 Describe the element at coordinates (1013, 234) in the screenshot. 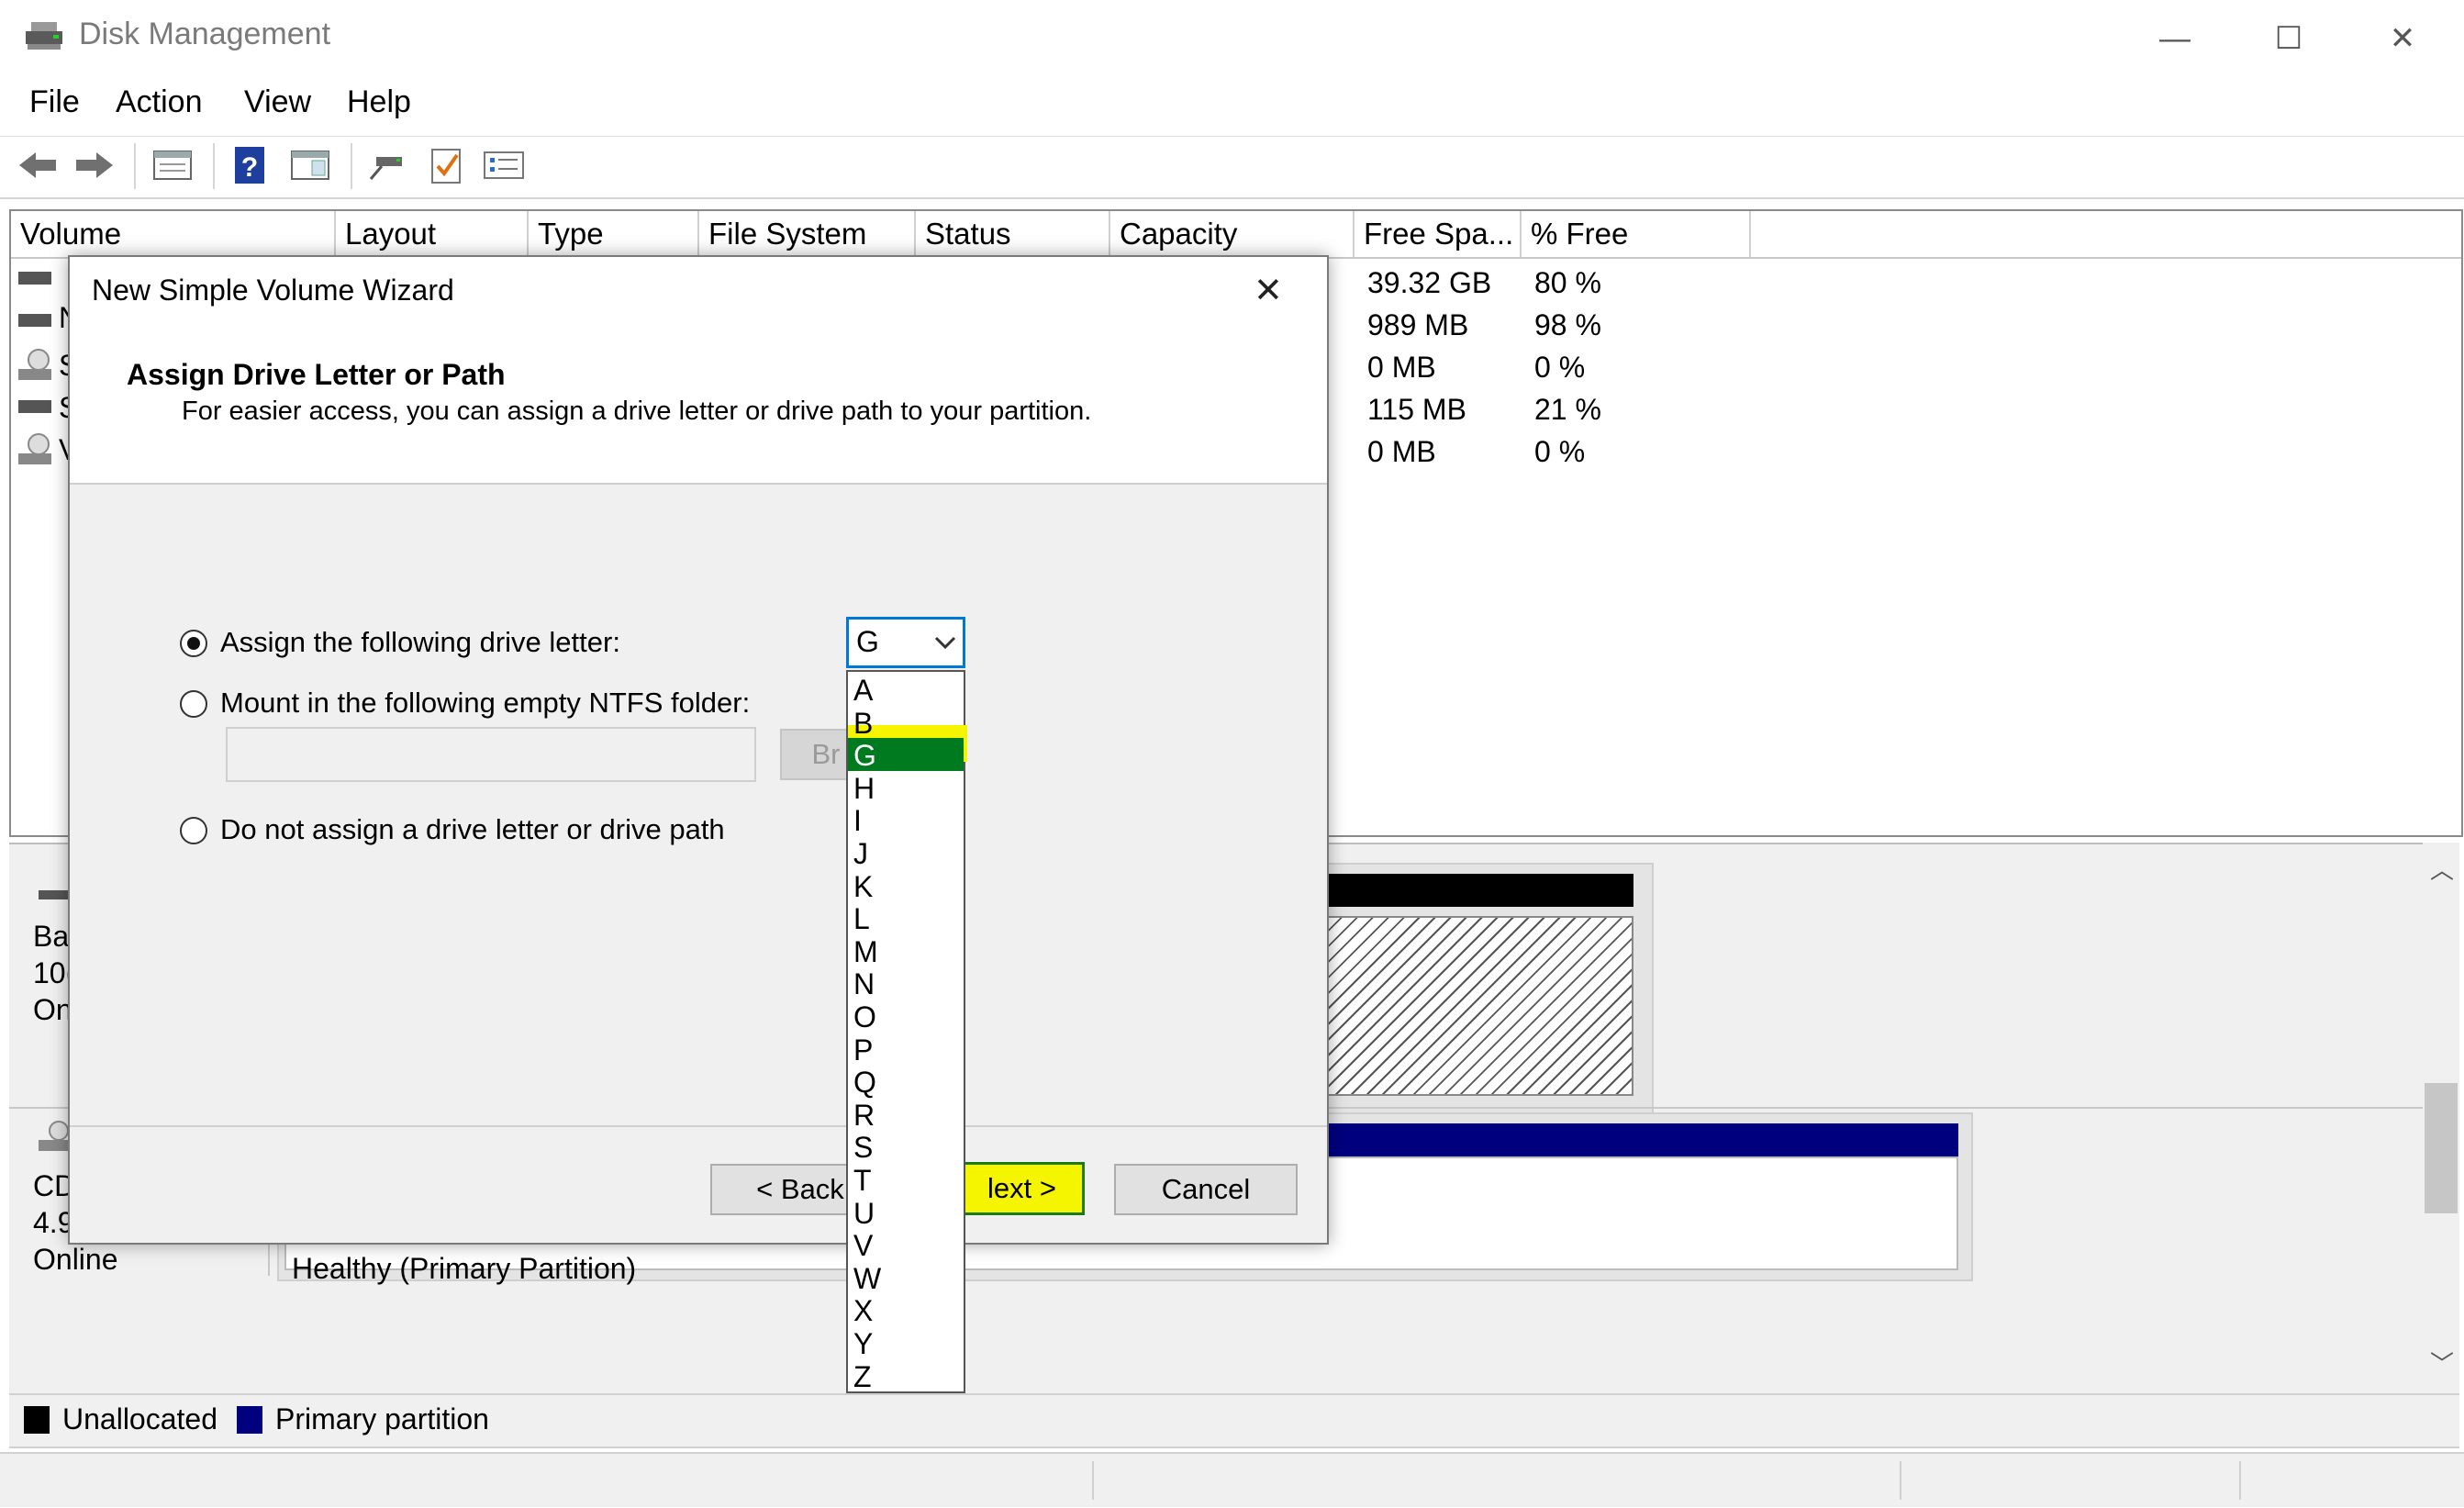

I see `column-status: Status` at that location.